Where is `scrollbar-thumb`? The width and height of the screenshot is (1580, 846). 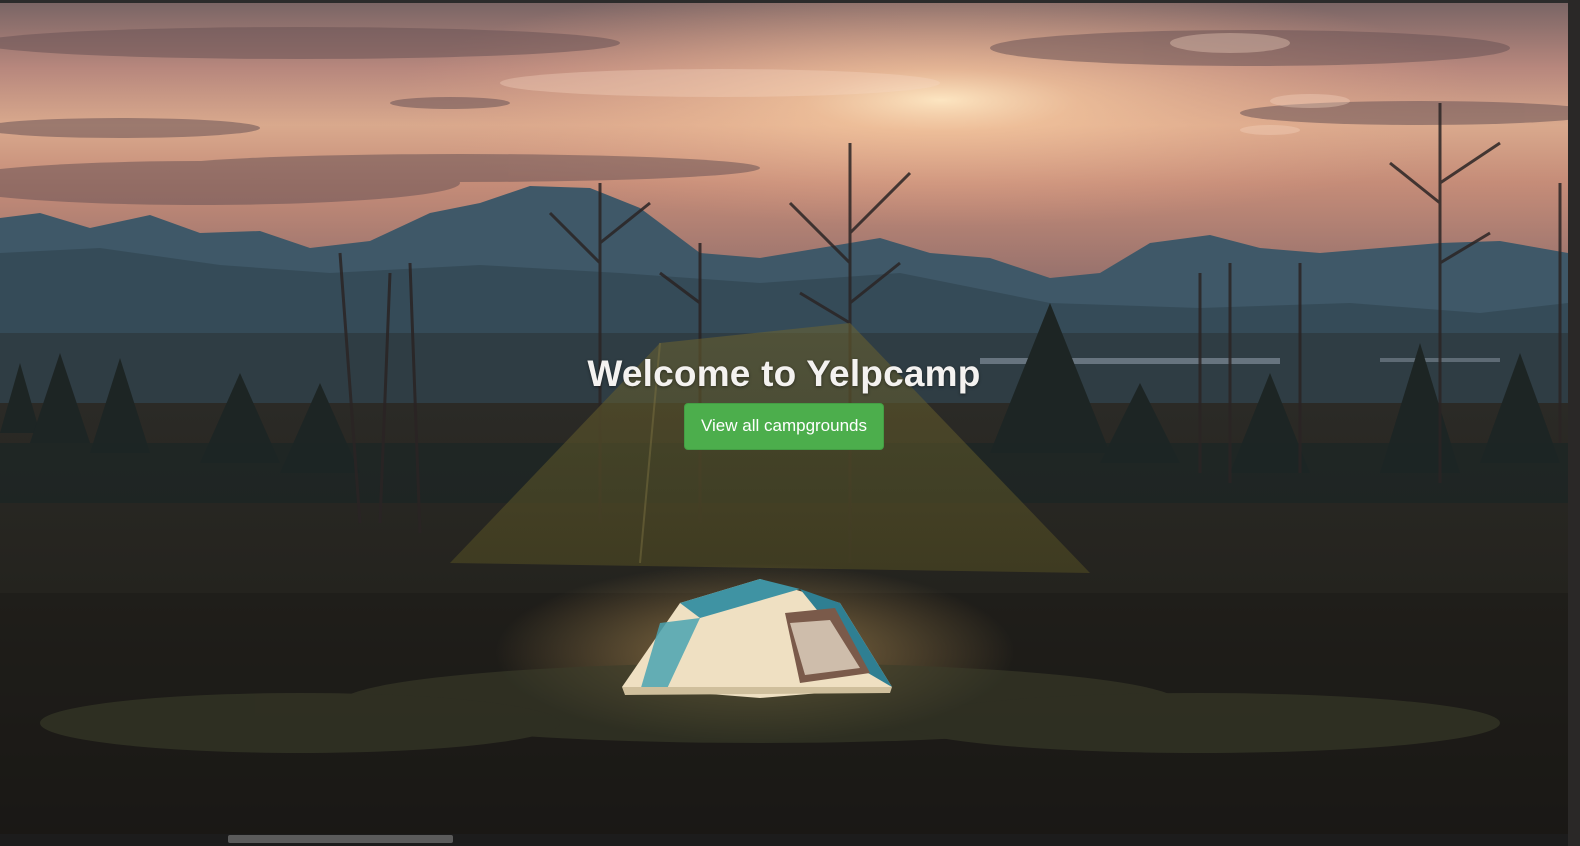 scrollbar-thumb is located at coordinates (340, 839).